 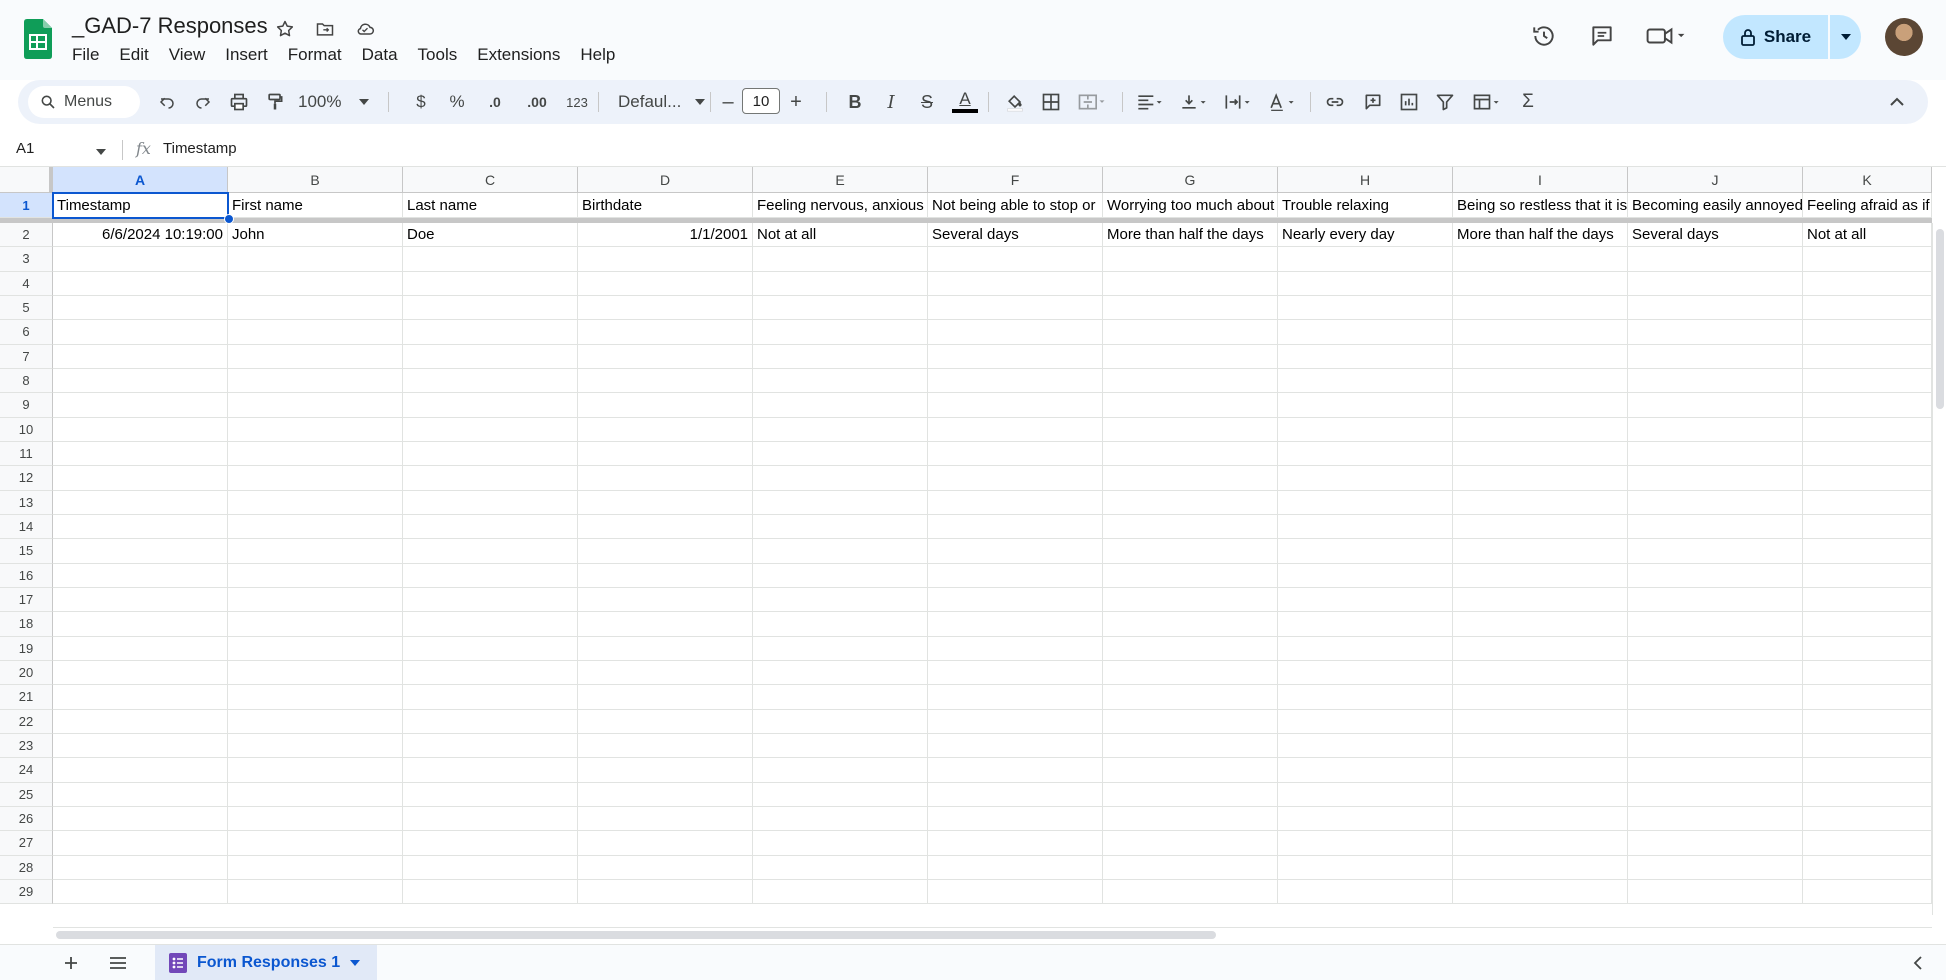 I want to click on cell-e27, so click(x=840, y=843).